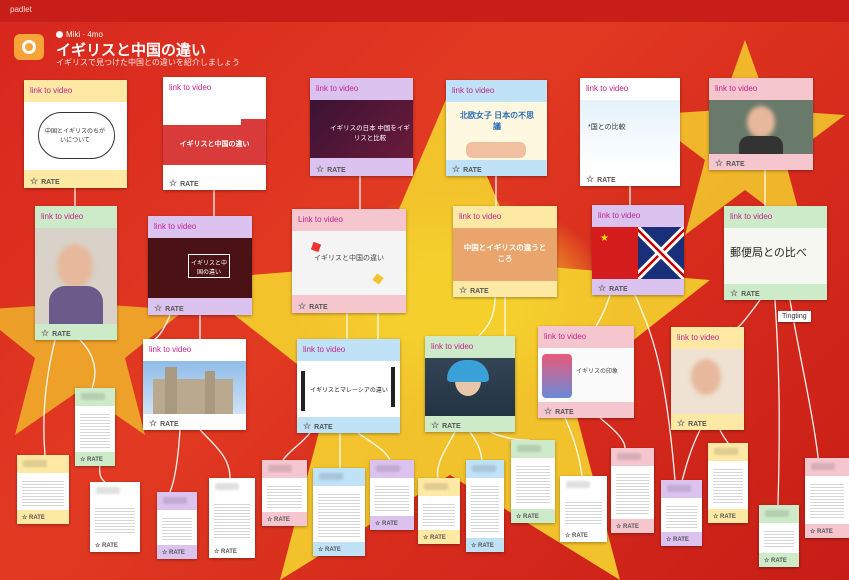 Image resolution: width=849 pixels, height=580 pixels. Describe the element at coordinates (348, 389) in the screenshot. I see `post-thumbnail: イギリスとマレーシアの違い` at that location.